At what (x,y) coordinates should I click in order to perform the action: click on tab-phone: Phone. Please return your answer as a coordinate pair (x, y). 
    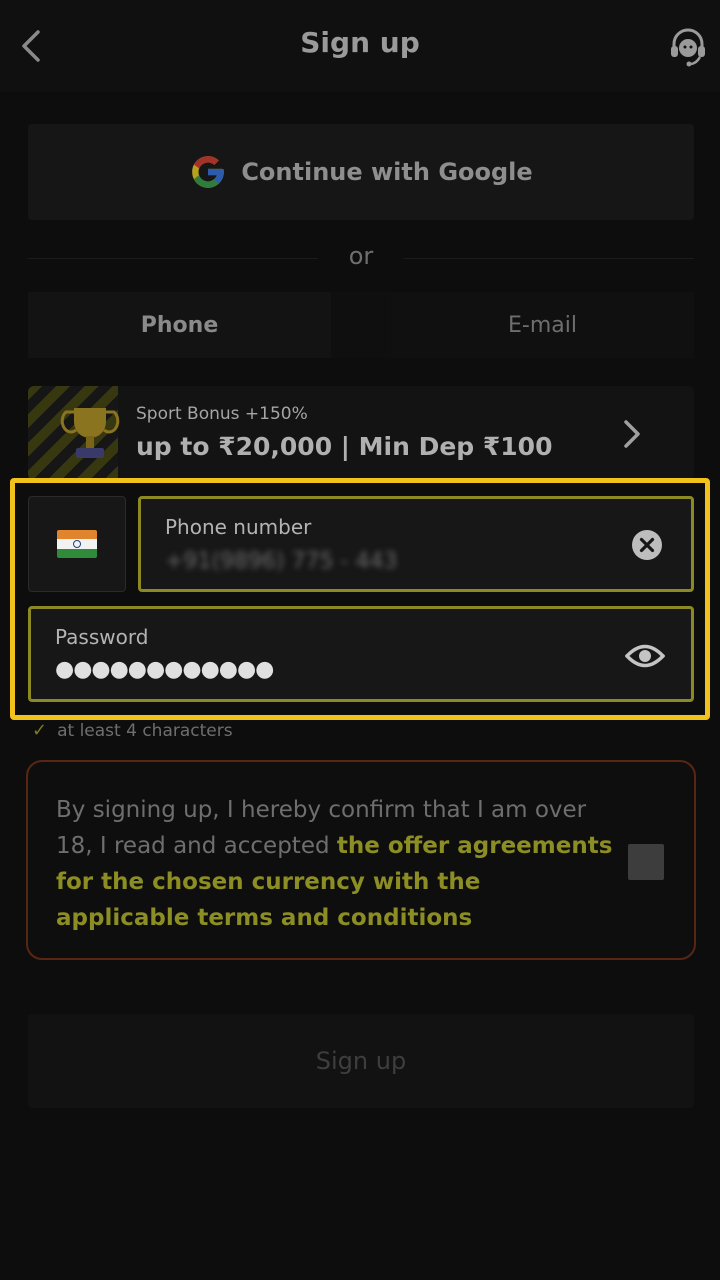
    Looking at the image, I should click on (179, 325).